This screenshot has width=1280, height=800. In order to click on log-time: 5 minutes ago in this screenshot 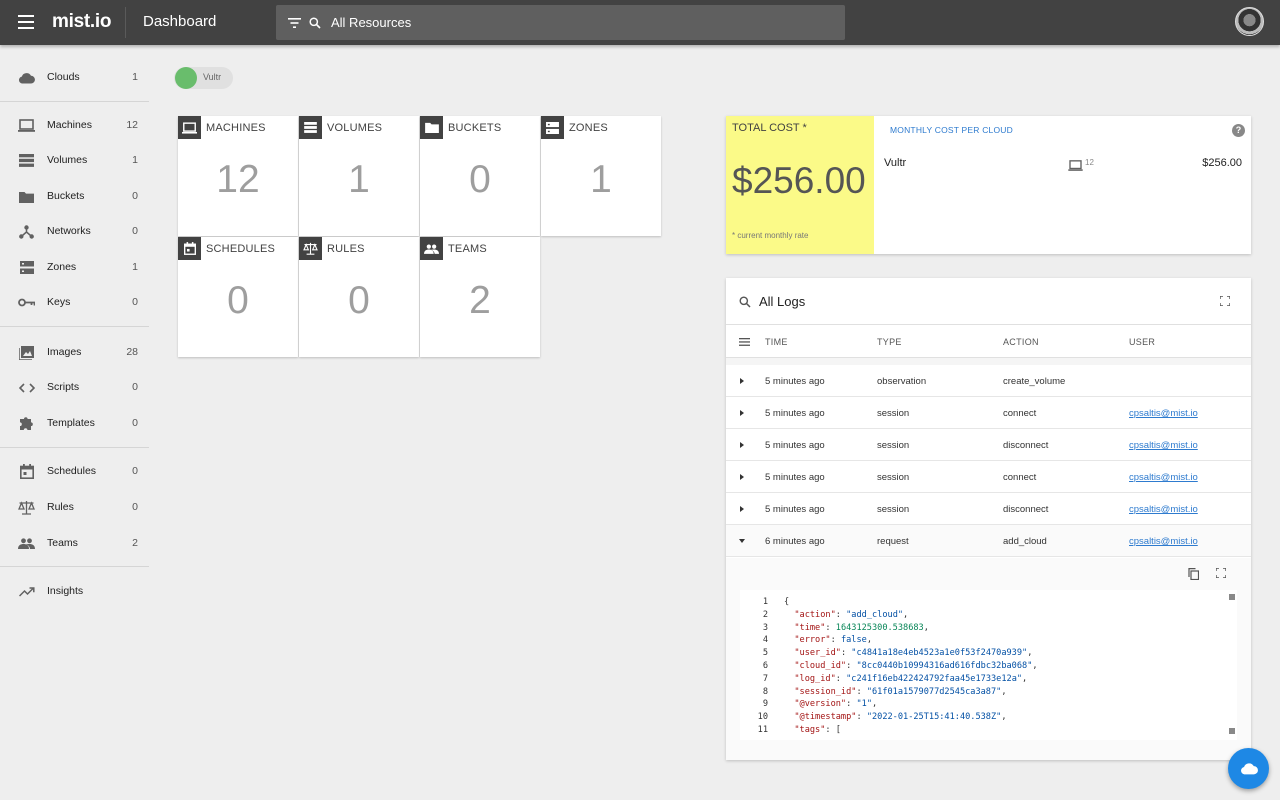, I will do `click(795, 413)`.